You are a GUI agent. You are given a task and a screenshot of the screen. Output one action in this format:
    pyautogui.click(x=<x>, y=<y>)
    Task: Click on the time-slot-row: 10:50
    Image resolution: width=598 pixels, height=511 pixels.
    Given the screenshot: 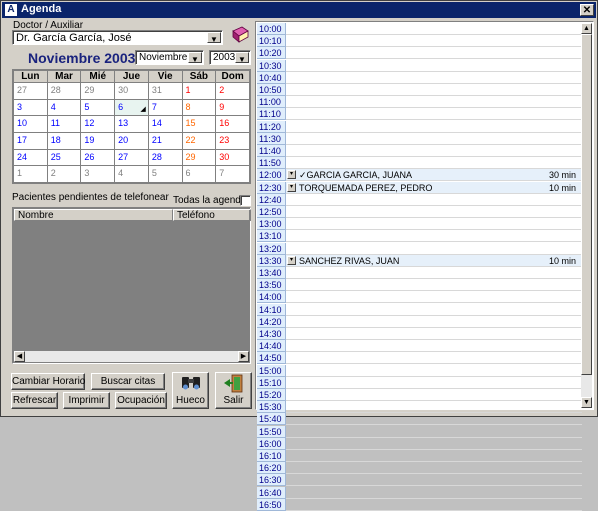 What is the action you would take?
    pyautogui.click(x=419, y=90)
    